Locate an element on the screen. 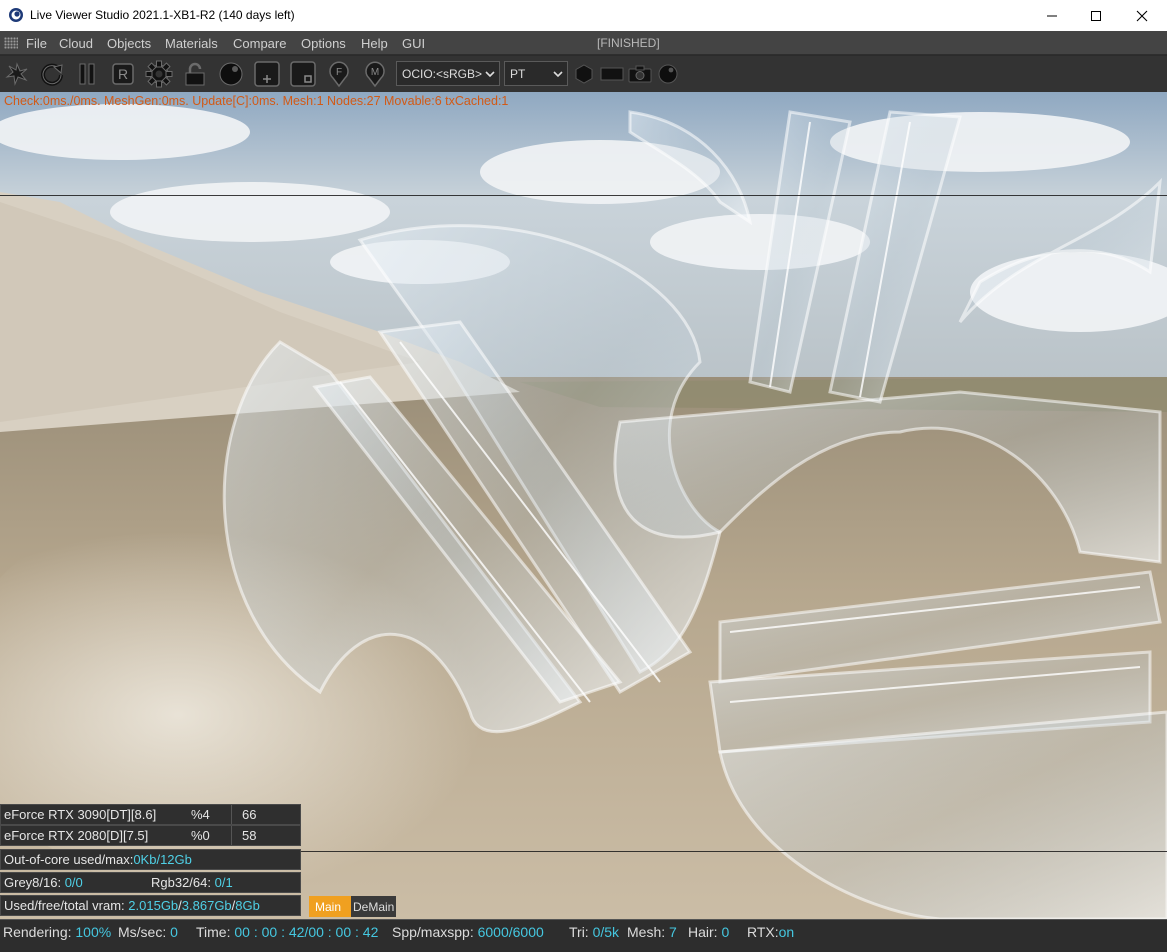  kernel-value: PT is located at coordinates (518, 74).